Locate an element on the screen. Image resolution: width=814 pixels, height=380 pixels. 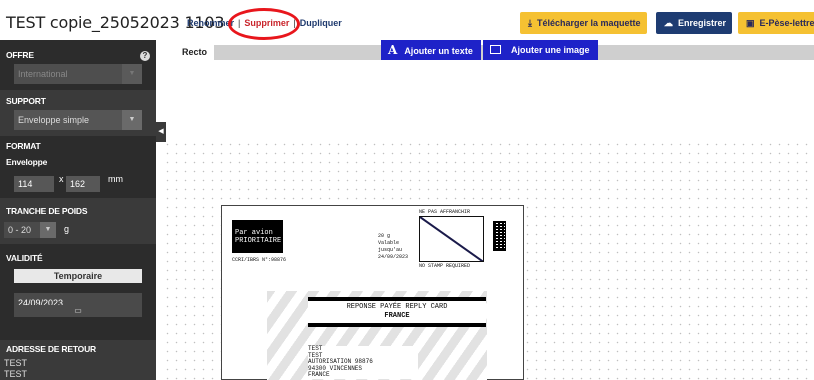
support-heading: SUPPORT is located at coordinates (26, 101).